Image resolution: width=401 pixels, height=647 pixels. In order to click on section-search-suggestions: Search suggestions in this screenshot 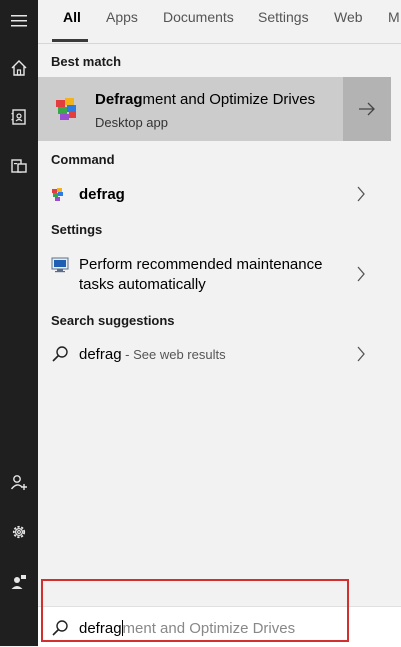, I will do `click(113, 320)`.